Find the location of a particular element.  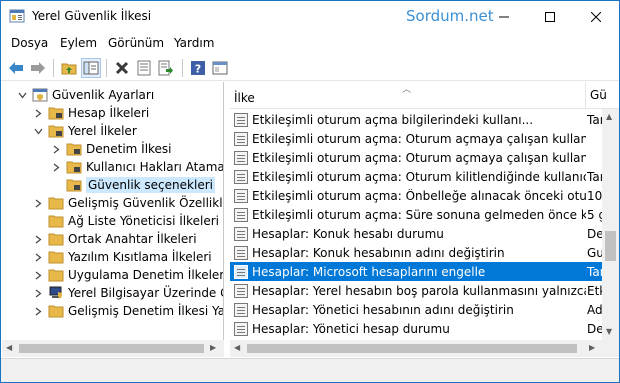

column-header-ilke: İlke is located at coordinates (244, 98).